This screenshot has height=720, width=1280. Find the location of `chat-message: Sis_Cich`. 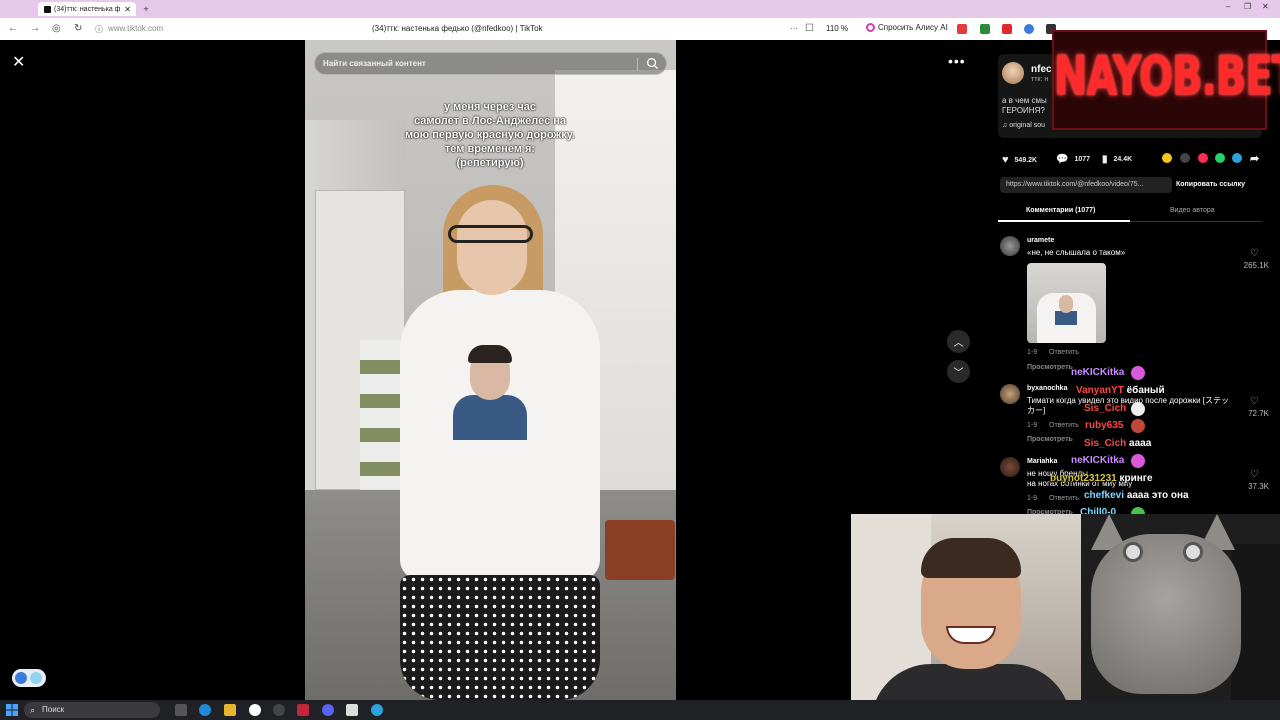

chat-message: Sis_Cich is located at coordinates (1105, 408).